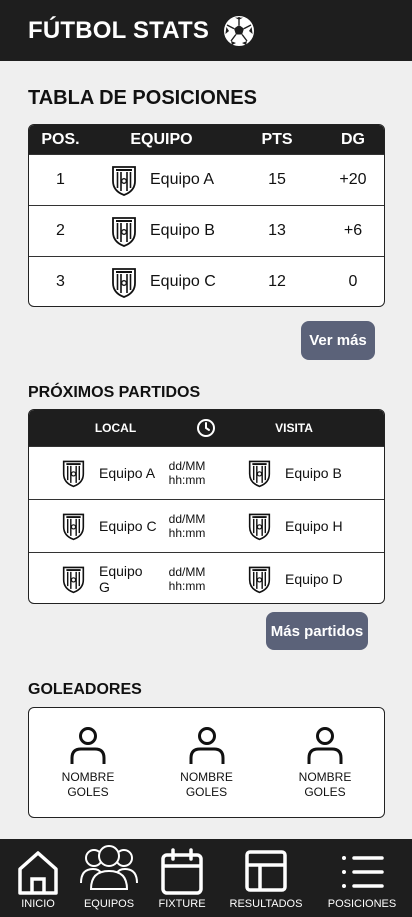  Describe the element at coordinates (128, 526) in the screenshot. I see `home-team-name: Equipo C` at that location.